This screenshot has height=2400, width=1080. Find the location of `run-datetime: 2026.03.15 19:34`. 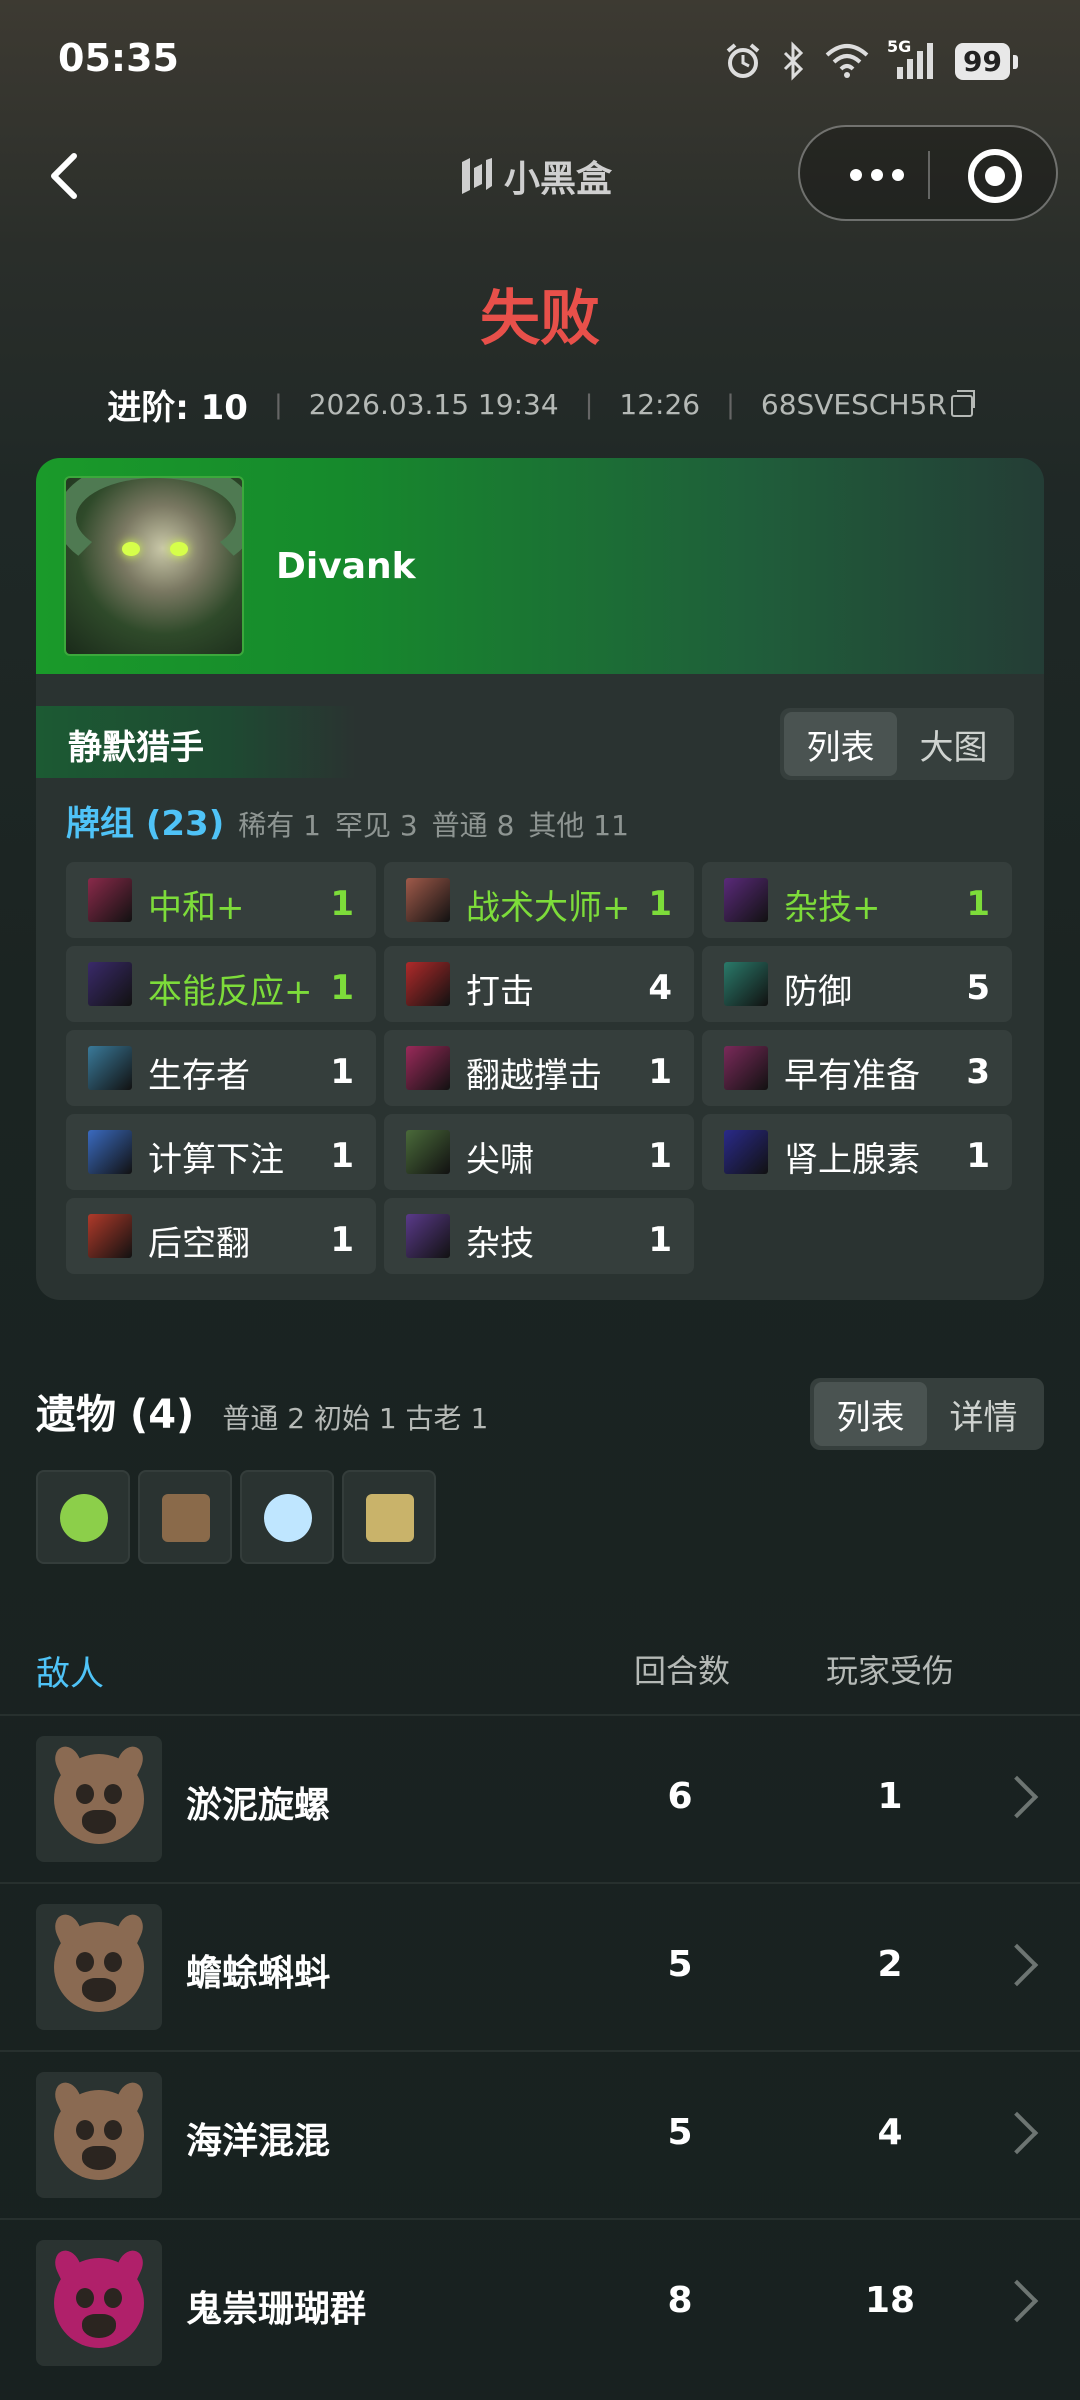

run-datetime: 2026.03.15 19:34 is located at coordinates (433, 404).